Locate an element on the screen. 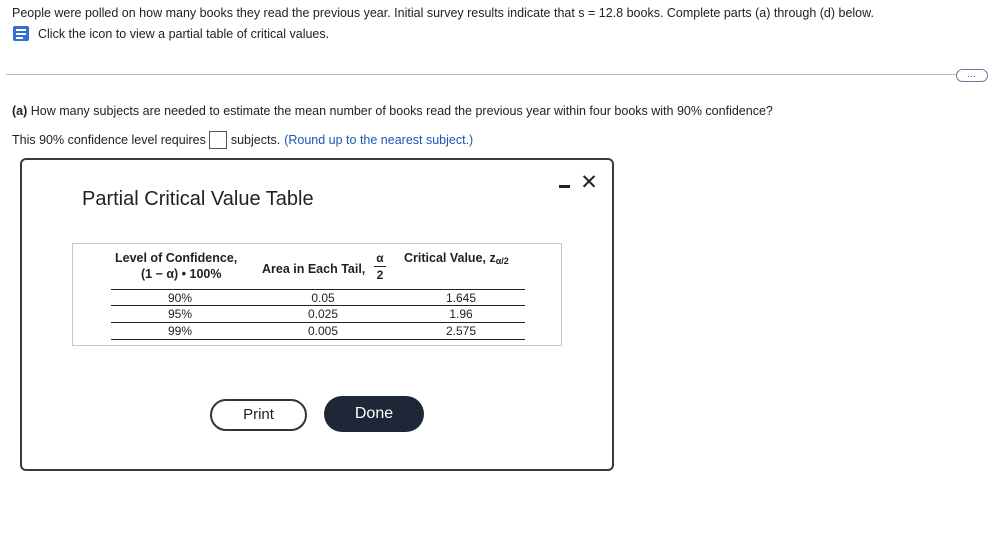 The image size is (992, 541). close-icon: ✕ is located at coordinates (589, 183).